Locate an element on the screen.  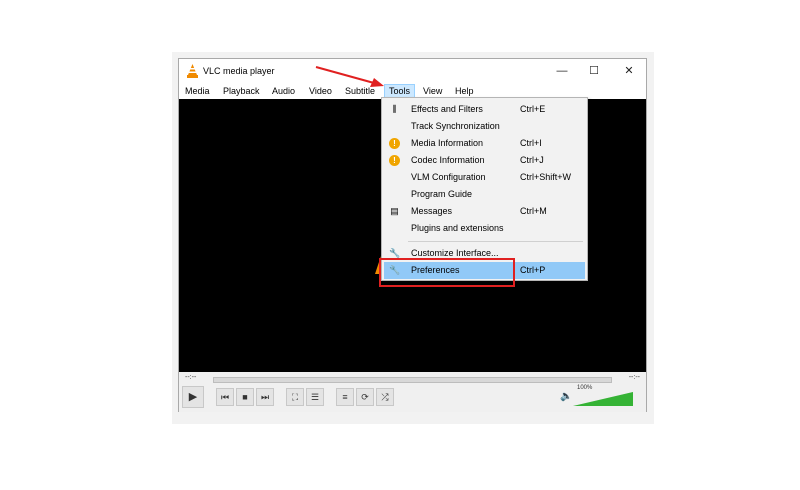
extended-settings-button: ☰ is located at coordinates (315, 397).